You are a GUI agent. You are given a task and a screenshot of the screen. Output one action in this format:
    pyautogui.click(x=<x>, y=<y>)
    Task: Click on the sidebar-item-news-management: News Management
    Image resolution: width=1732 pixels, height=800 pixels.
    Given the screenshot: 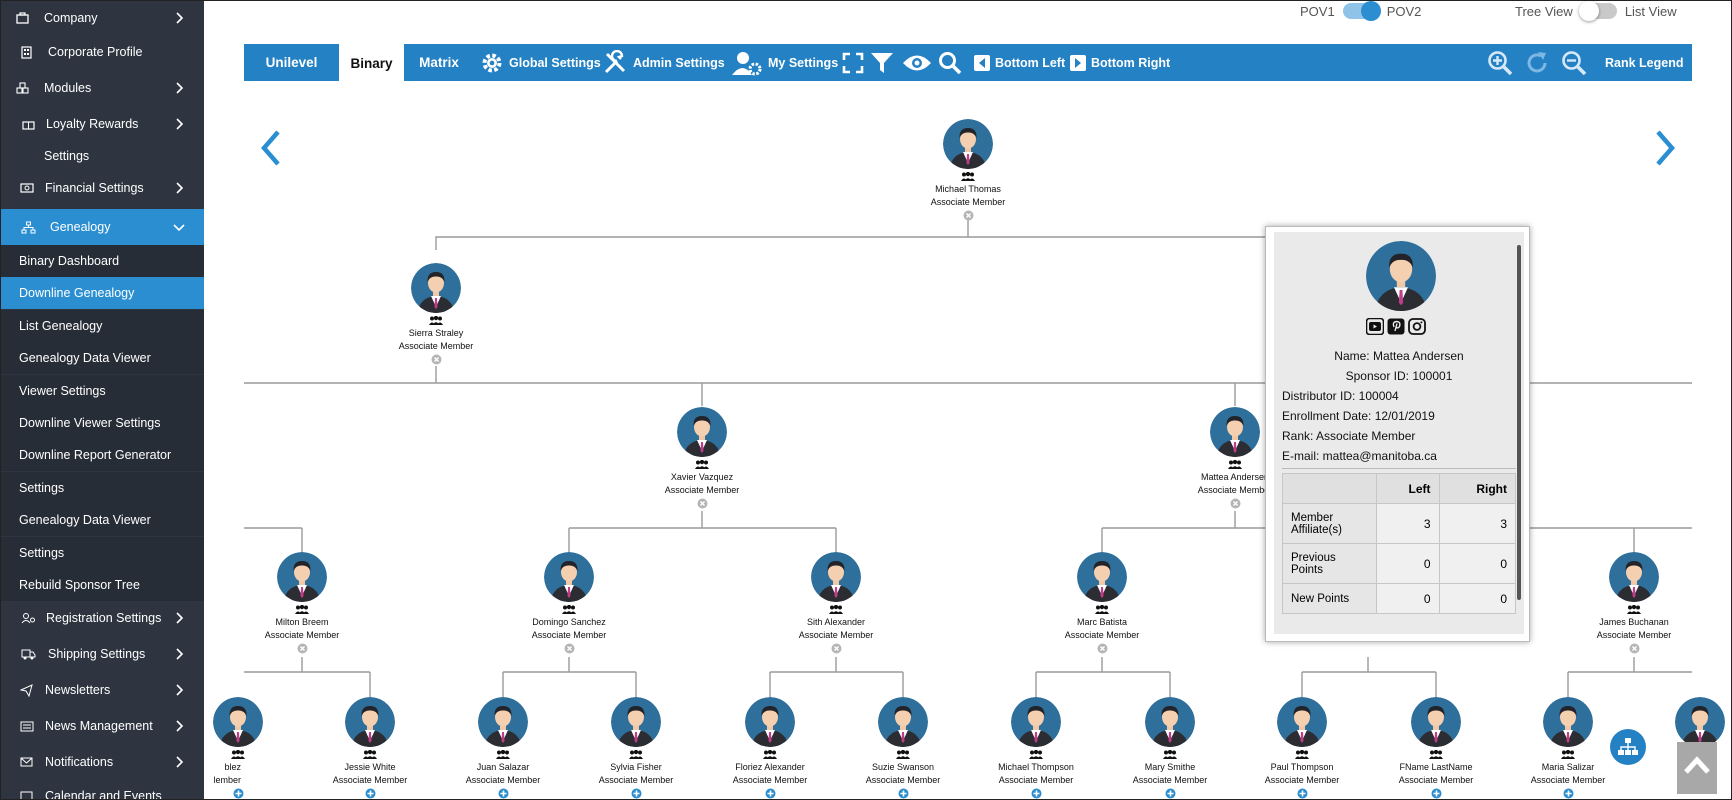 What is the action you would take?
    pyautogui.click(x=102, y=726)
    